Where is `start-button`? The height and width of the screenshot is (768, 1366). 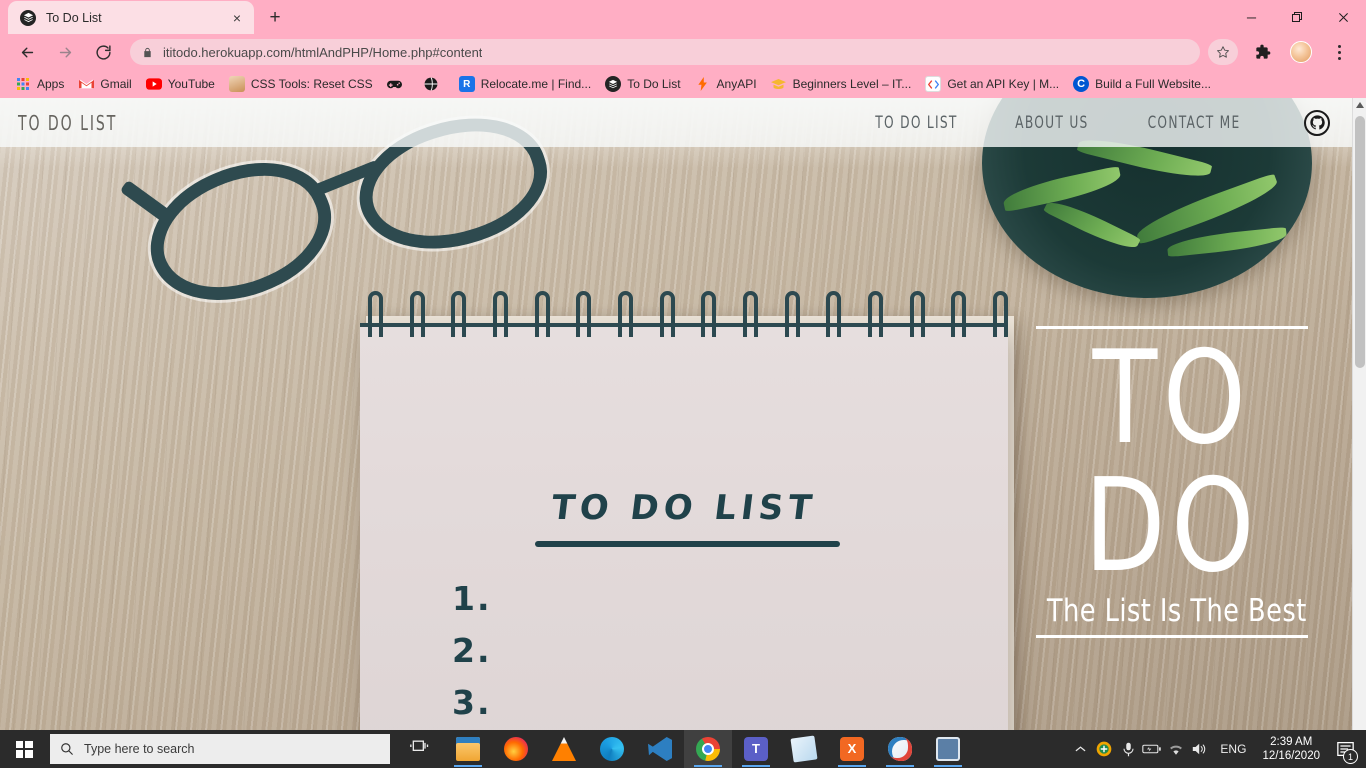 start-button is located at coordinates (24, 749).